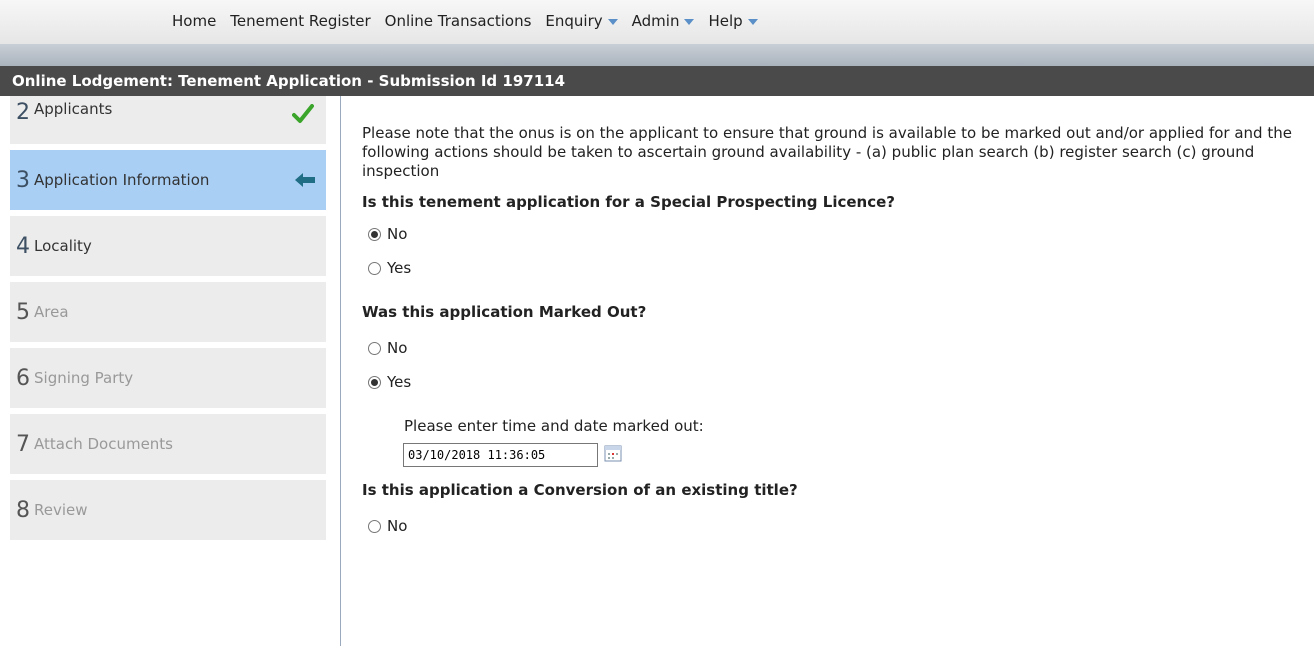 The image size is (1314, 646). I want to click on nav-help: Help, so click(733, 21).